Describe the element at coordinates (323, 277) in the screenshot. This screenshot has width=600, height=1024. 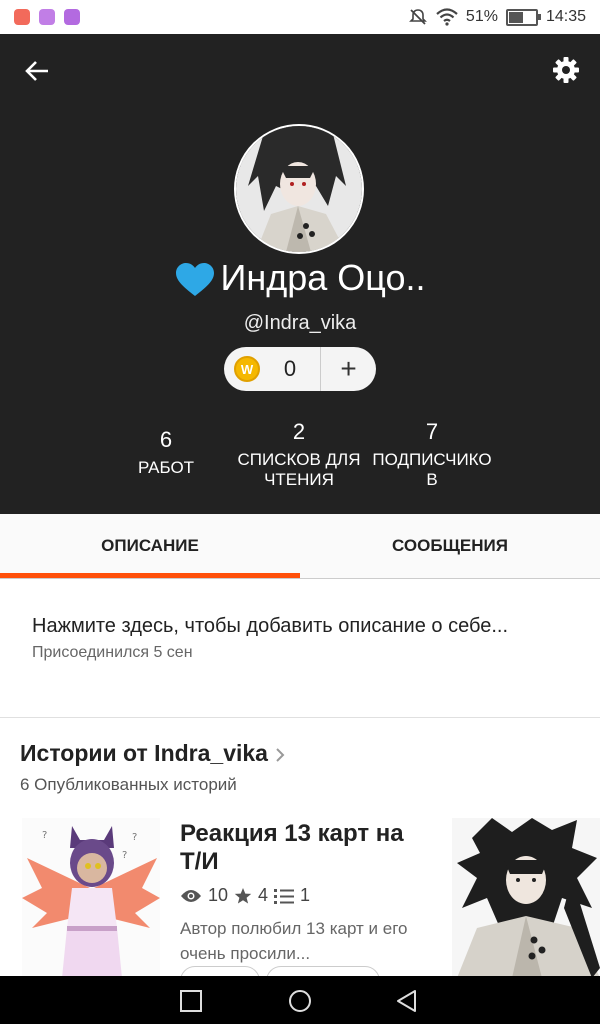
I see `display-name: Индра Оцо..` at that location.